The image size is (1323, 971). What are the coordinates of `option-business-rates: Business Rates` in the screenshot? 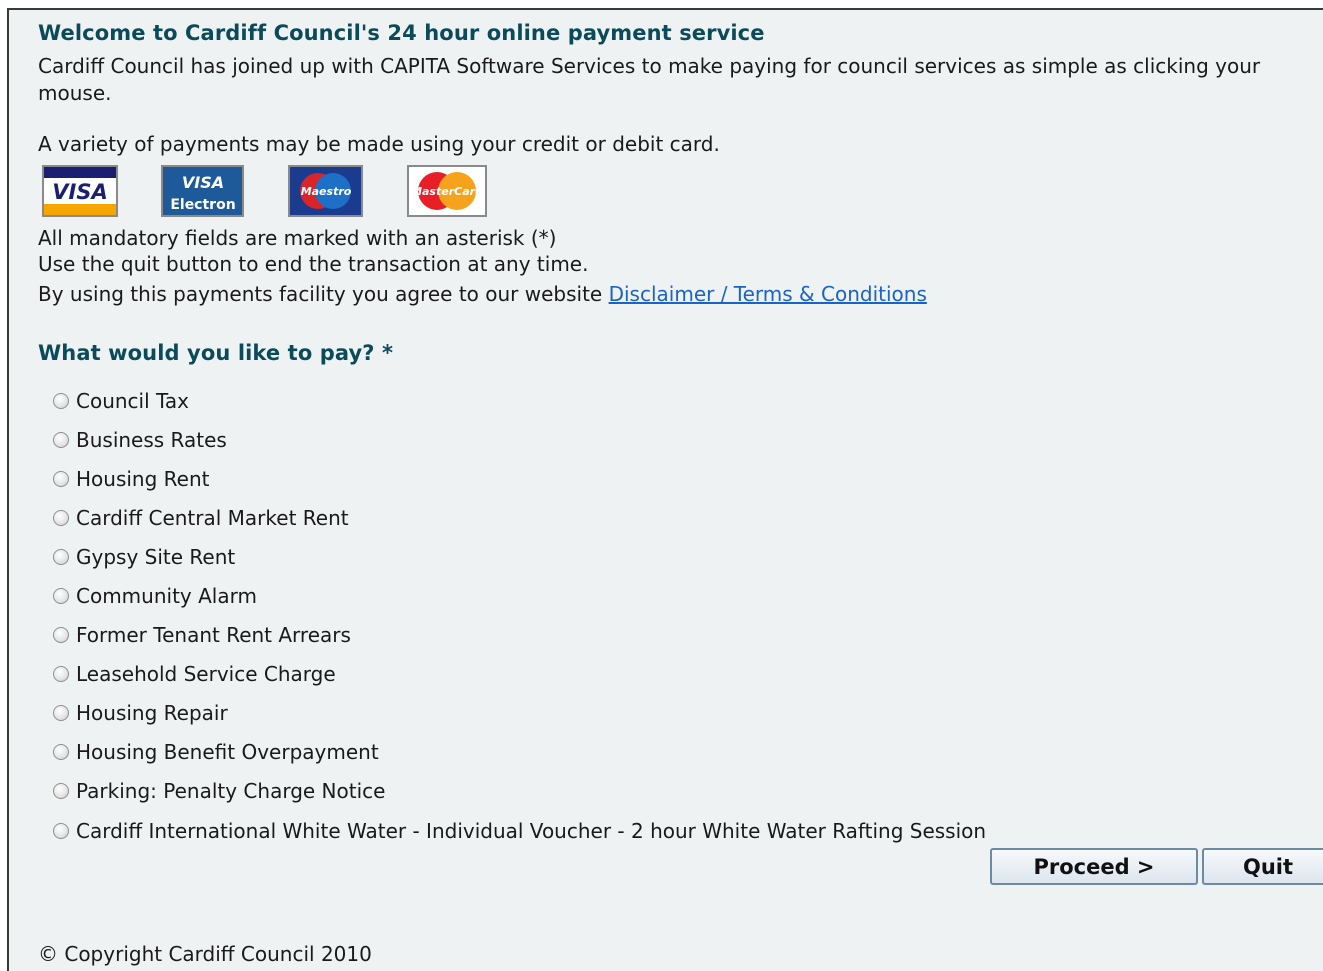 It's located at (519, 439).